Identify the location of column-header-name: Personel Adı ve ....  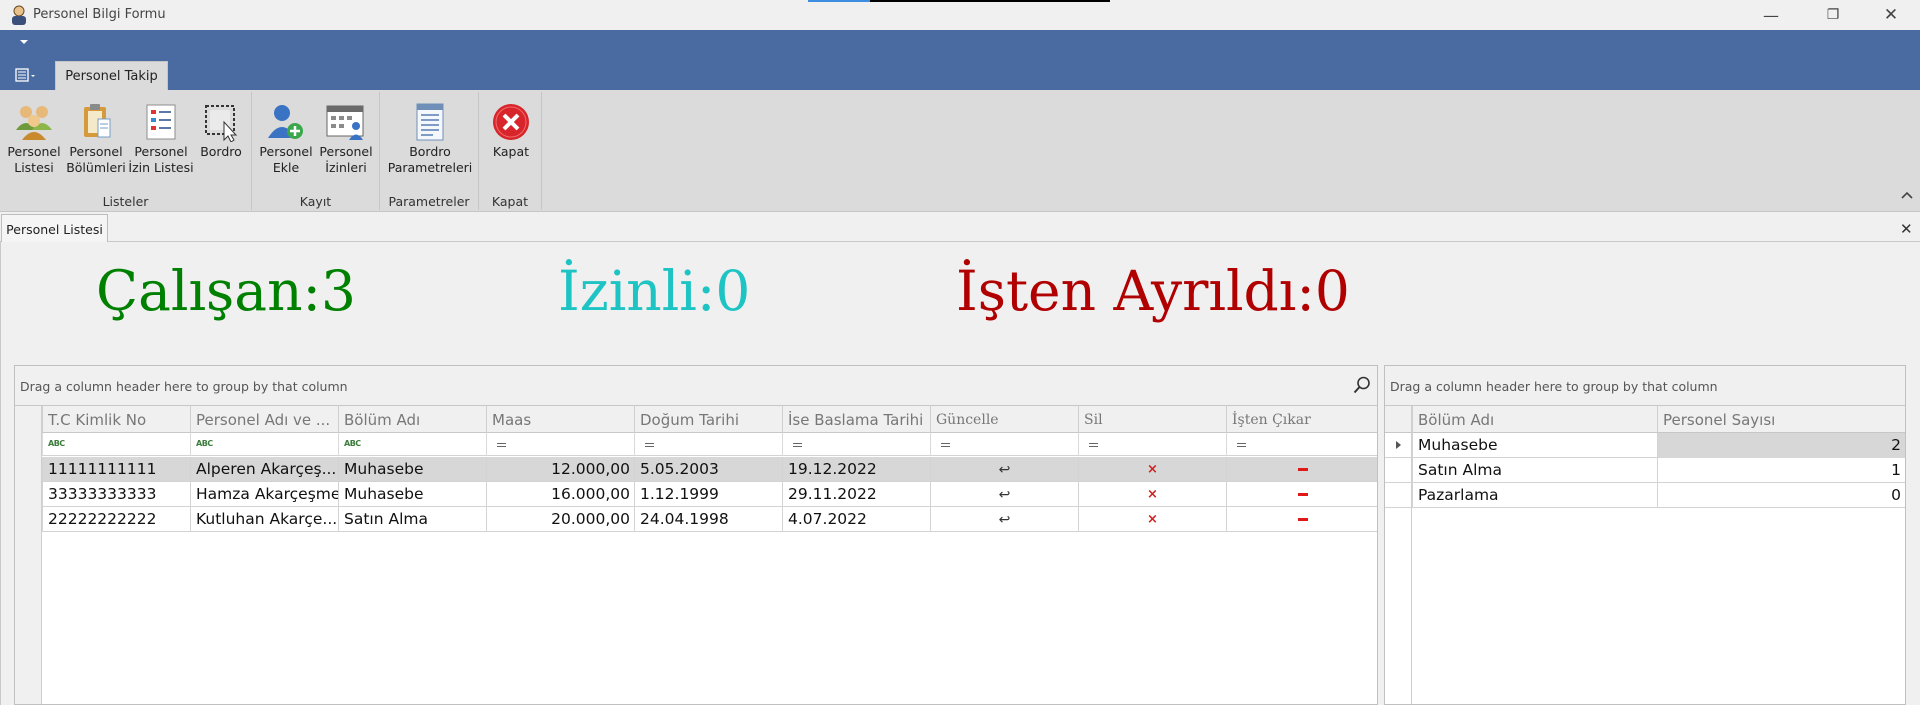
(264, 419).